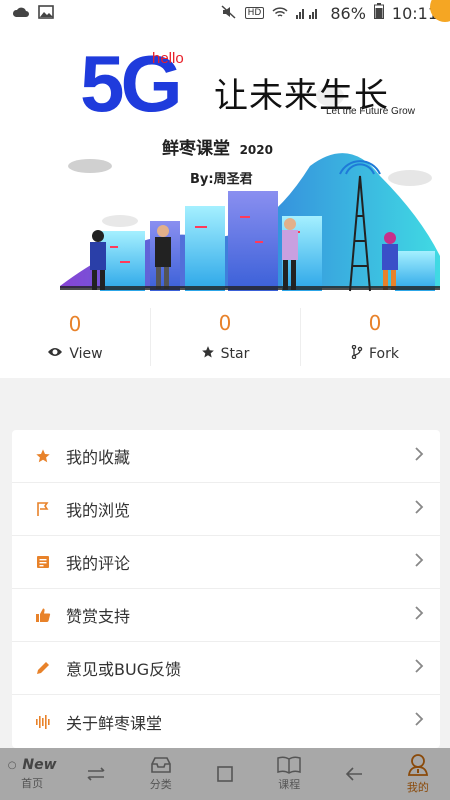 The image size is (450, 800). I want to click on bottom-nav: ○ New 首页 分类 课程 我的, so click(225, 774).